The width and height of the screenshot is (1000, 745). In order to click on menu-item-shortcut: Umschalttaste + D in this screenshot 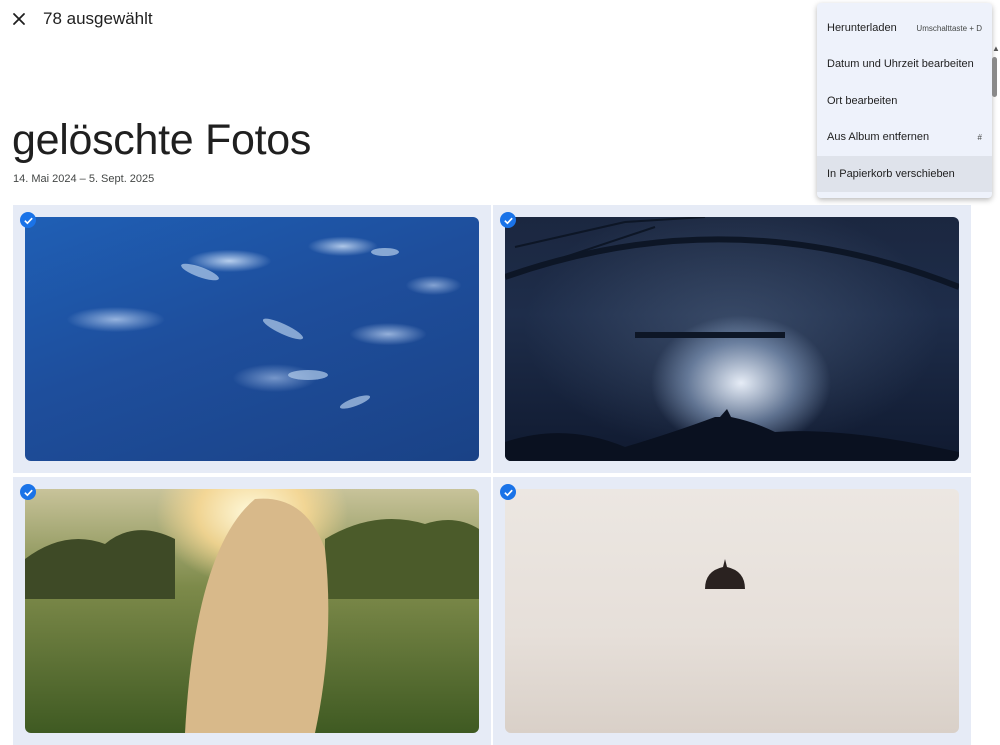, I will do `click(949, 28)`.